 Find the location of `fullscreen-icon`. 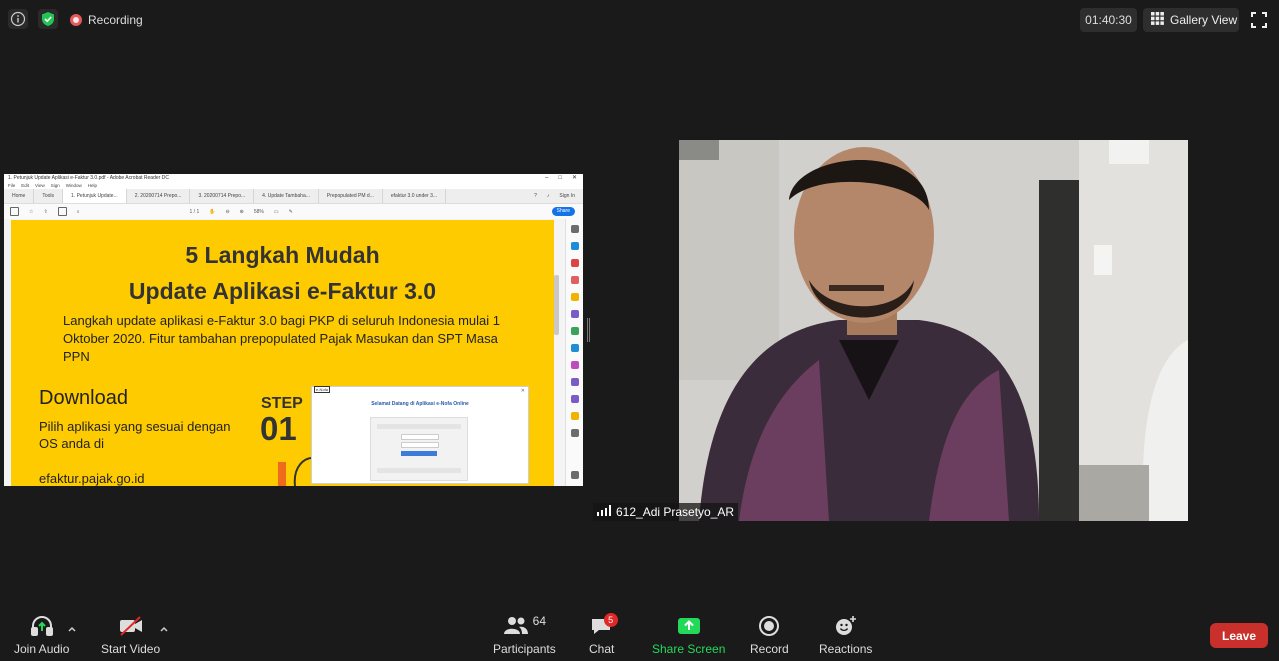

fullscreen-icon is located at coordinates (1259, 20).